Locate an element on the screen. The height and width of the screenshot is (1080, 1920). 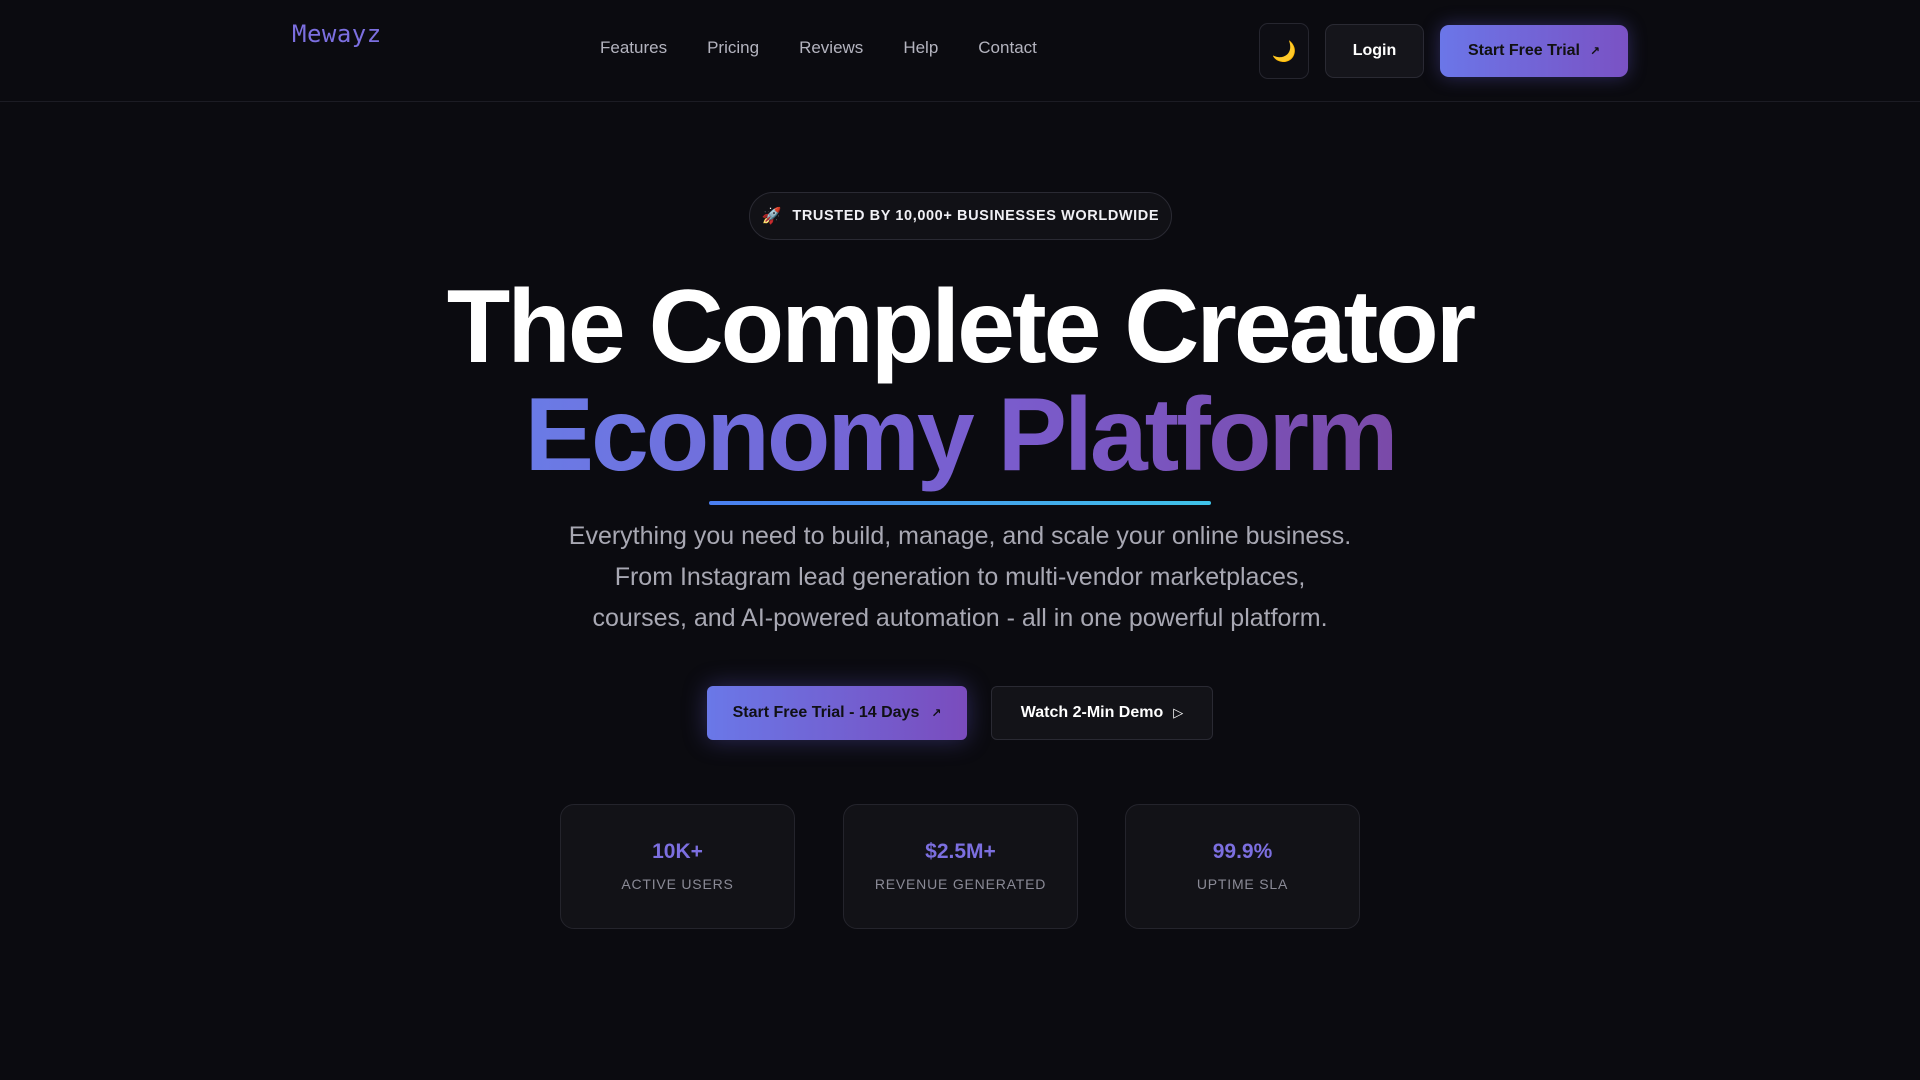
hero-headline-gradient: Economy Platform is located at coordinates (960, 435).